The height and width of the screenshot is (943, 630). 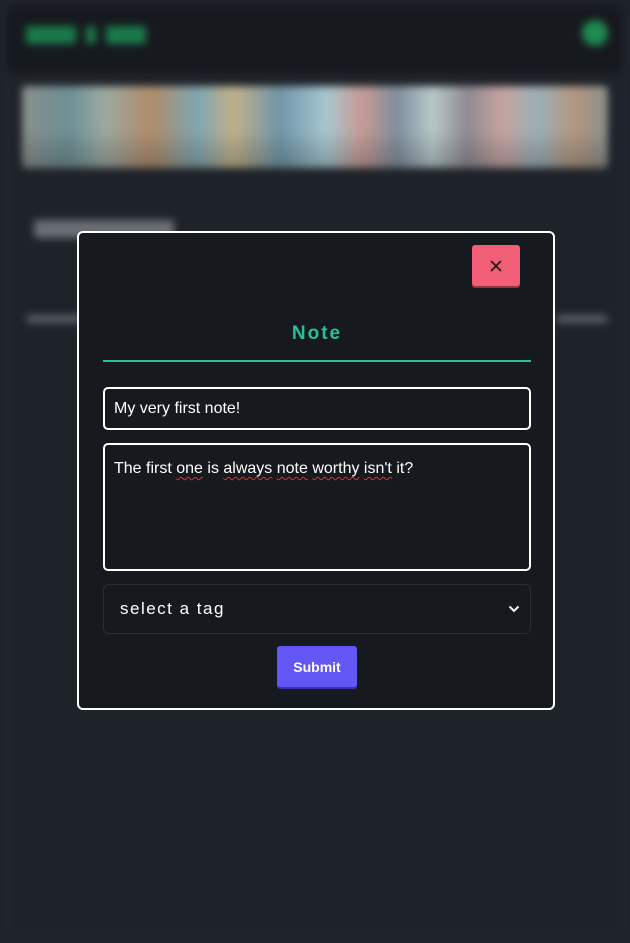 I want to click on close-icon, so click(x=496, y=265).